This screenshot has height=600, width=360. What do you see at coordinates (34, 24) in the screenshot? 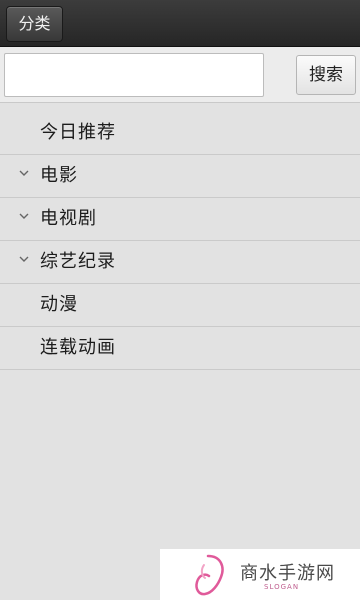
I see `category-button: 分类` at bounding box center [34, 24].